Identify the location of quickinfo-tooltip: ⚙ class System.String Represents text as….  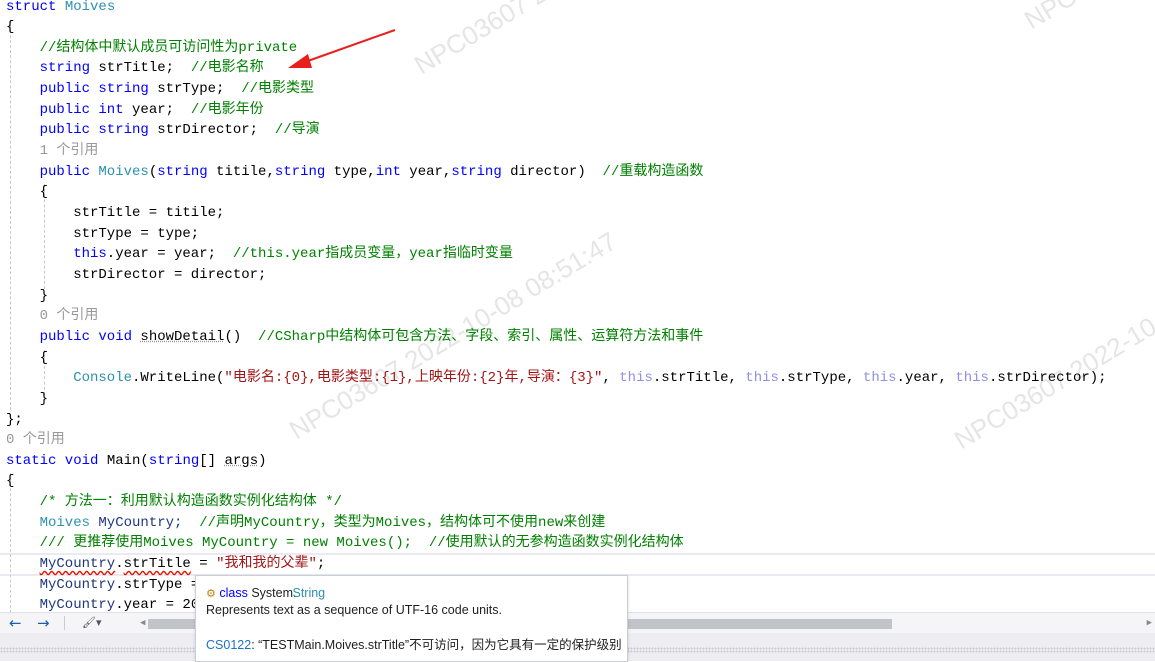
(411, 618).